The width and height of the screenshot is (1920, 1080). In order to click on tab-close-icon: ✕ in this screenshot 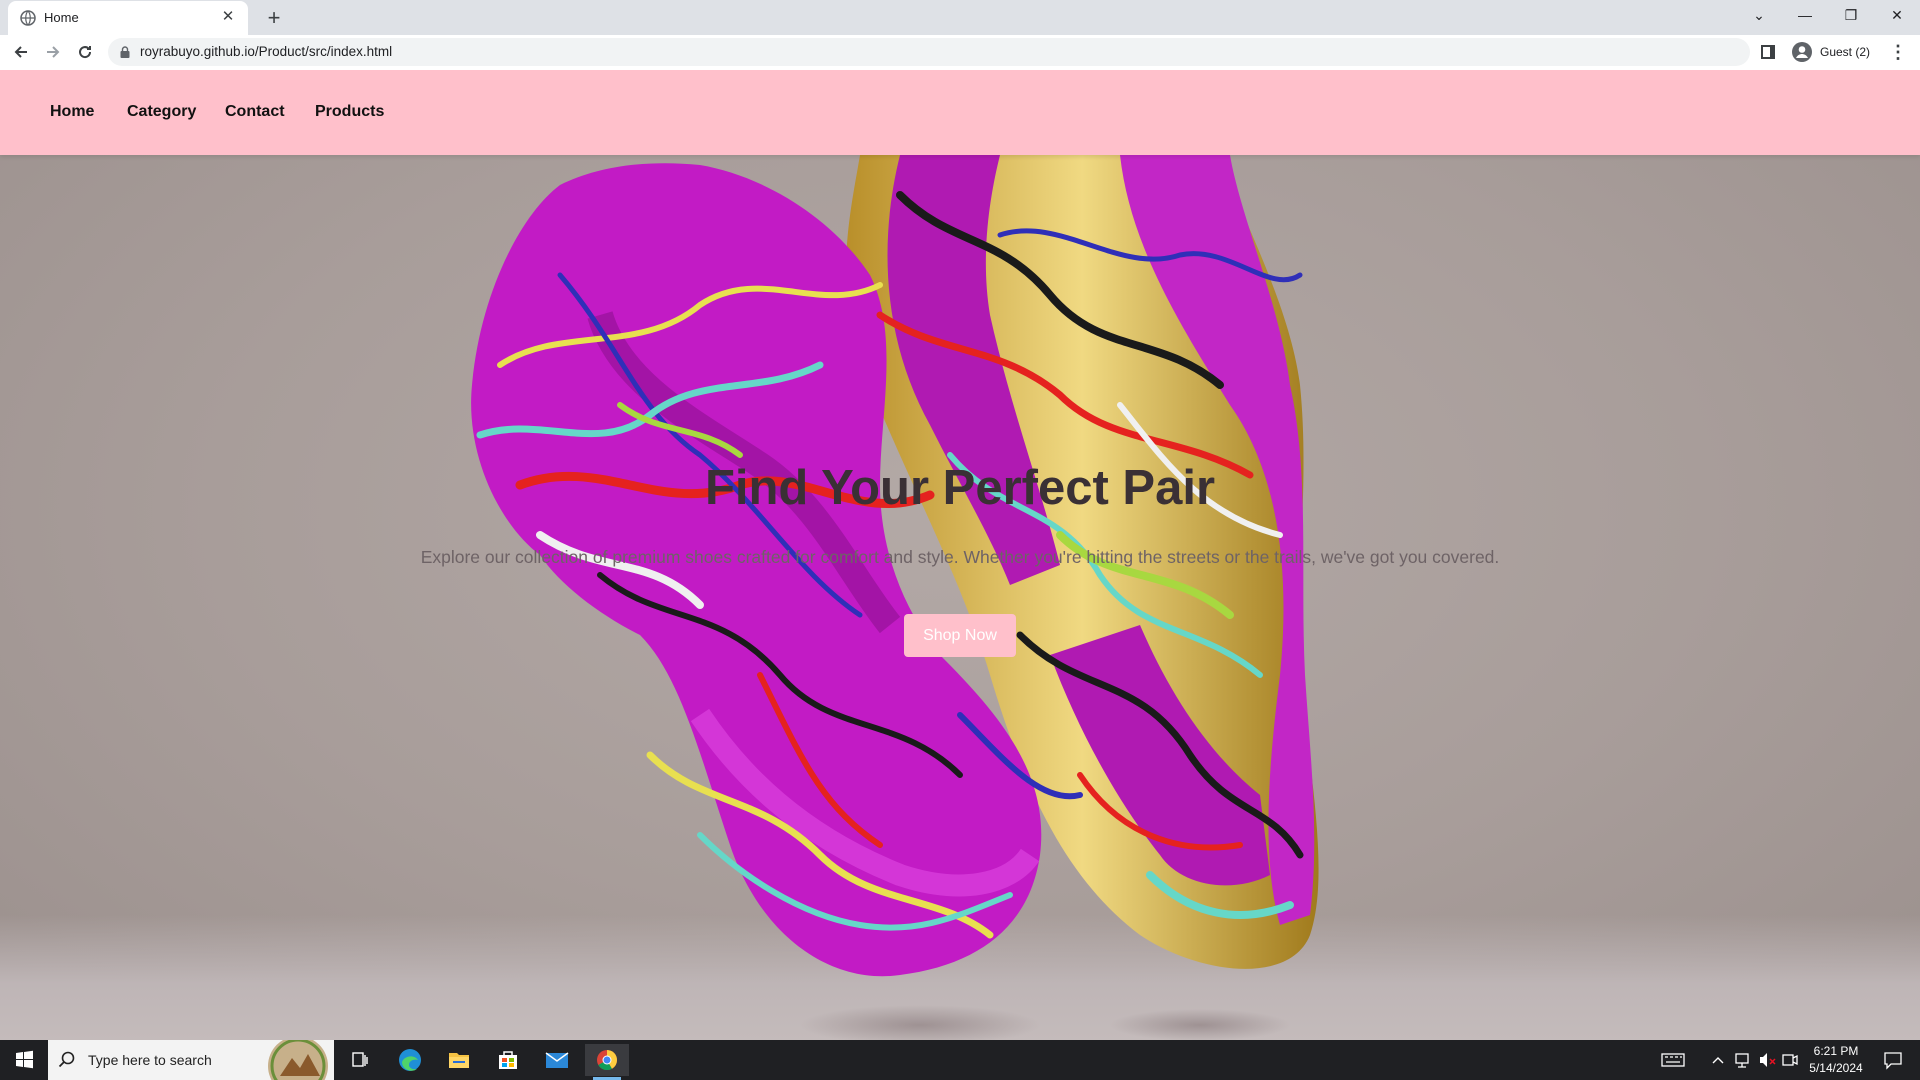, I will do `click(228, 17)`.